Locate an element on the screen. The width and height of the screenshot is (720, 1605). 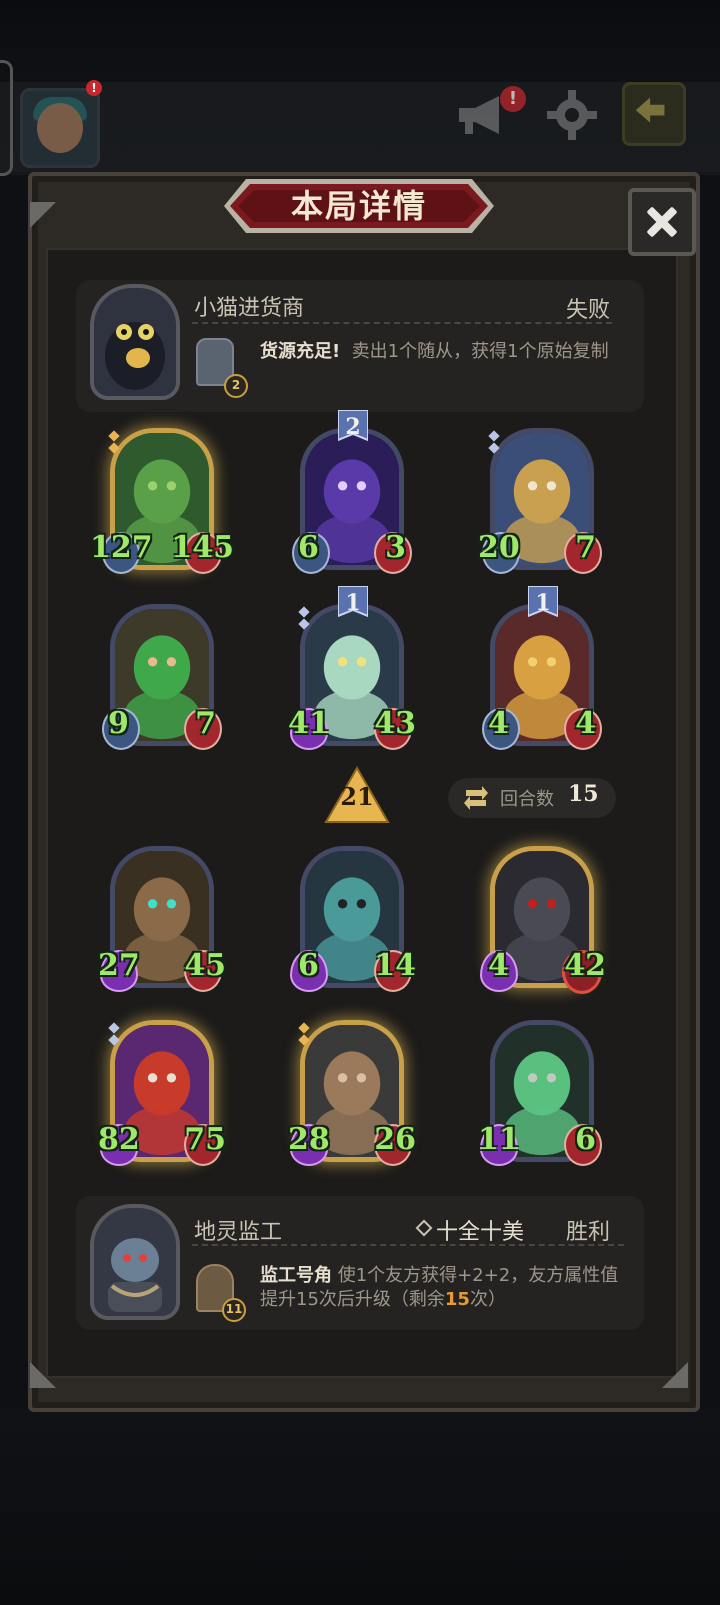
opponent-minion-card: 97 is located at coordinates (162, 675).